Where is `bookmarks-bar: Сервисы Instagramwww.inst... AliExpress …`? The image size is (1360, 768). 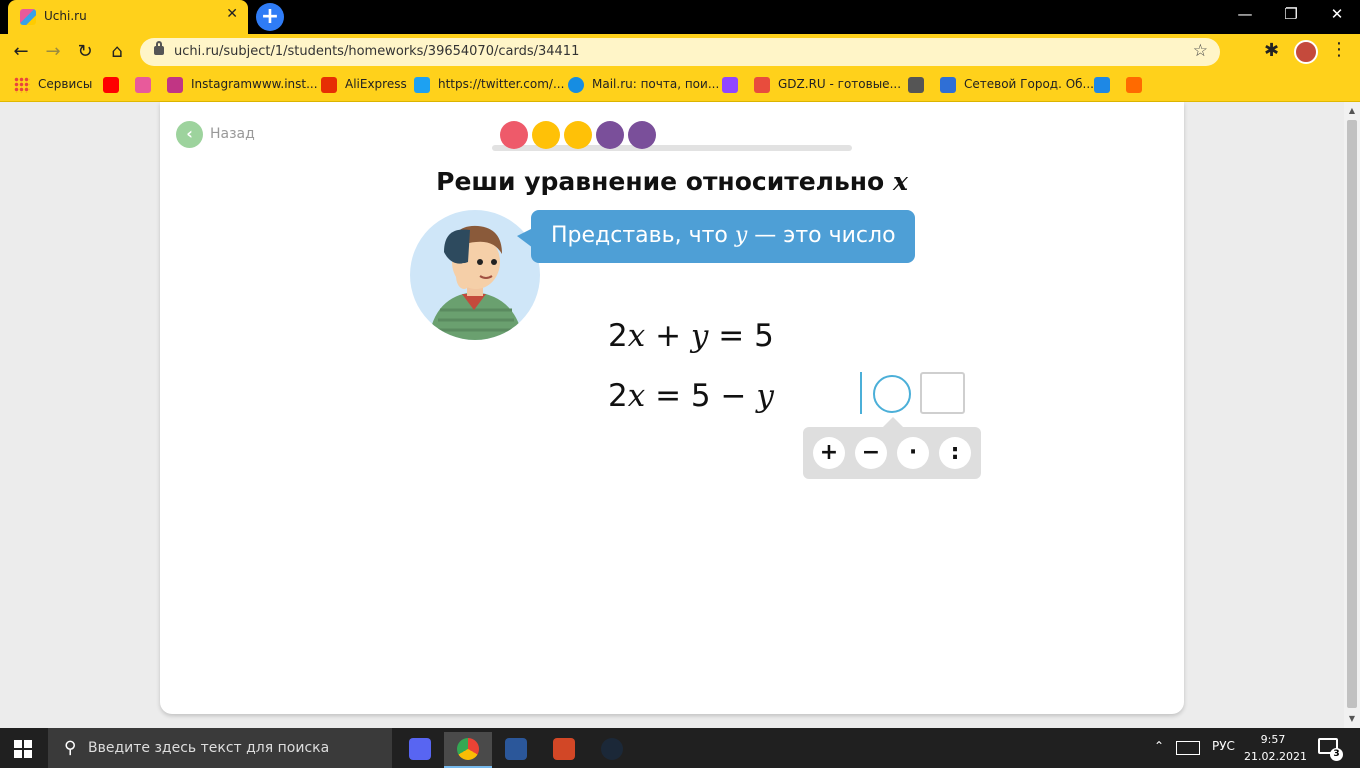
bookmarks-bar: Сервисы Instagramwww.inst... AliExpress … is located at coordinates (680, 86).